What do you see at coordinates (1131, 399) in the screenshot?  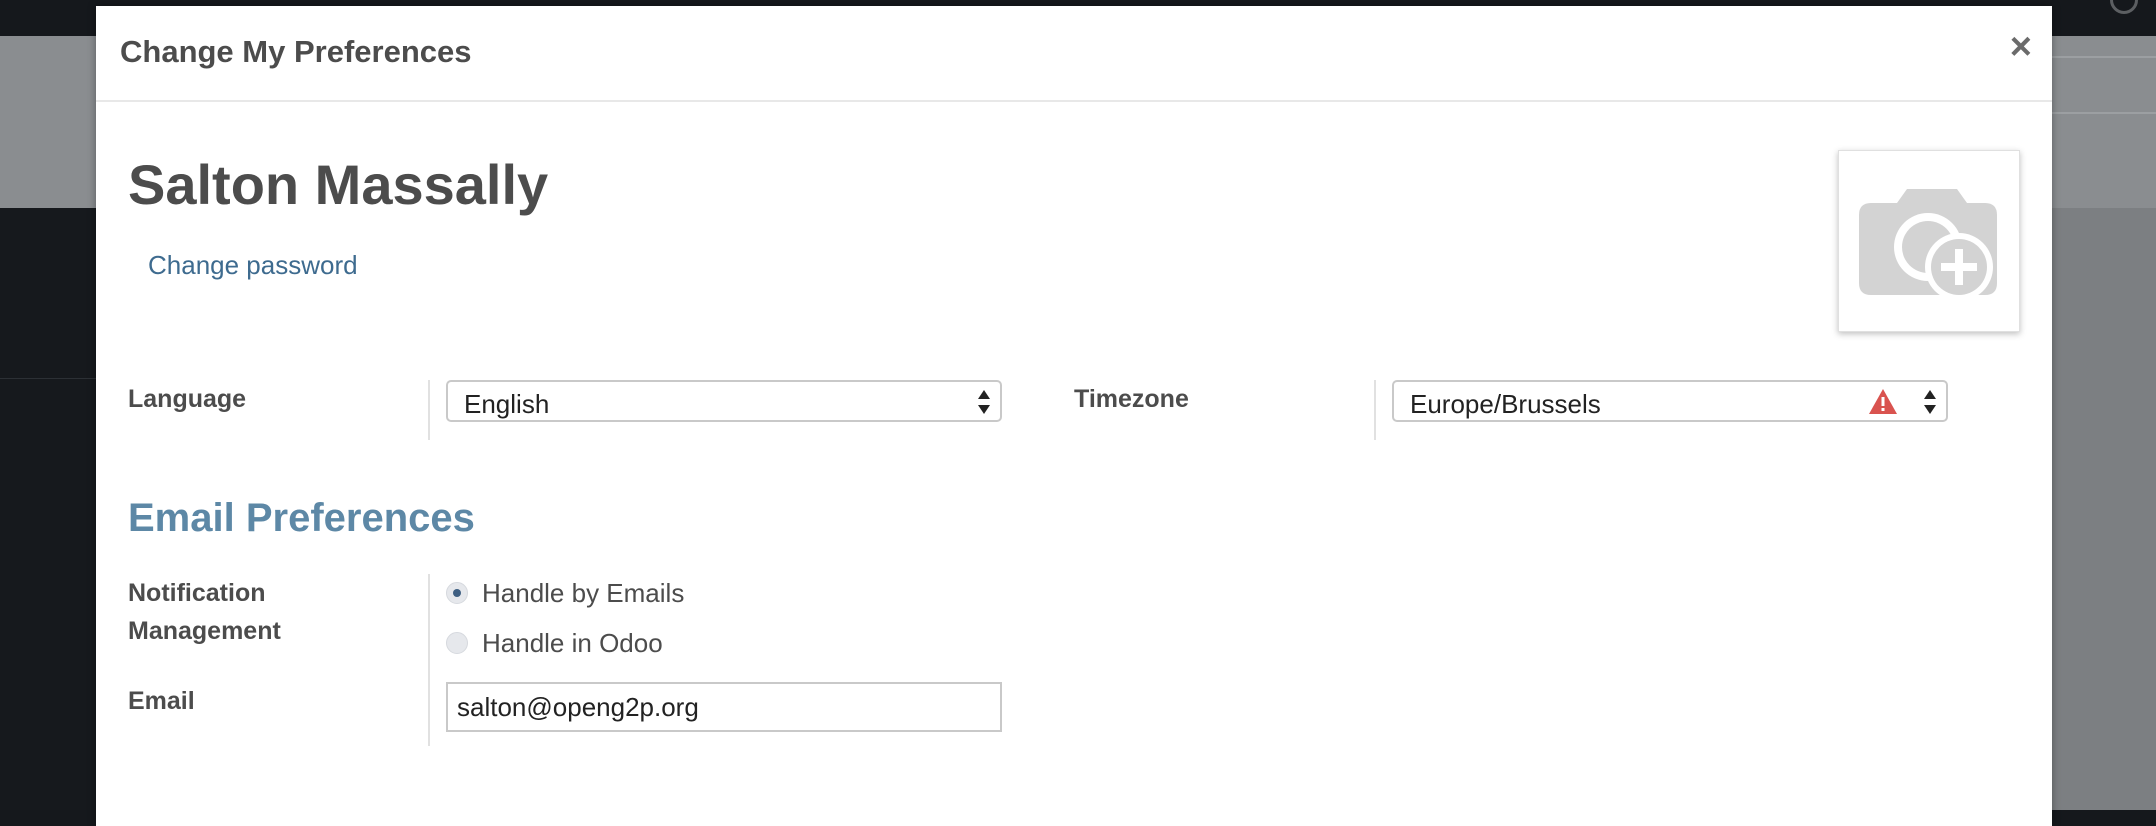 I see `timezone-label: Timezone` at bounding box center [1131, 399].